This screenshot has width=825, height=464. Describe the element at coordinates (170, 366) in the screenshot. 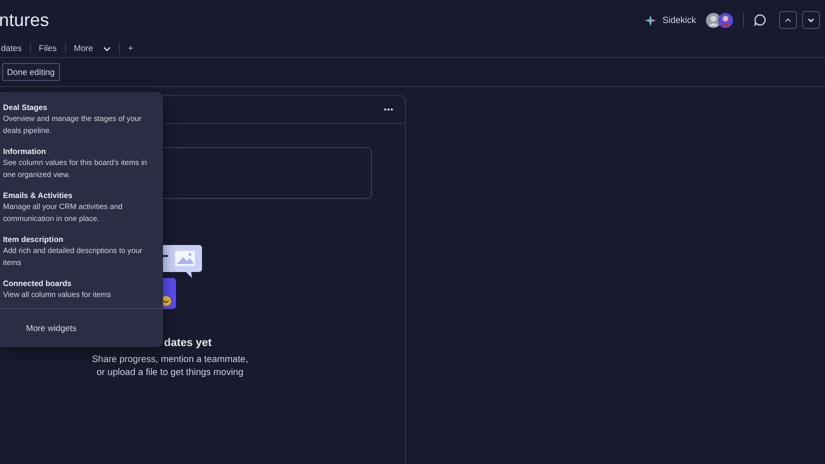

I see `empty-state-message: Share progress, mention a teammate, or upload a file to get things moving` at that location.